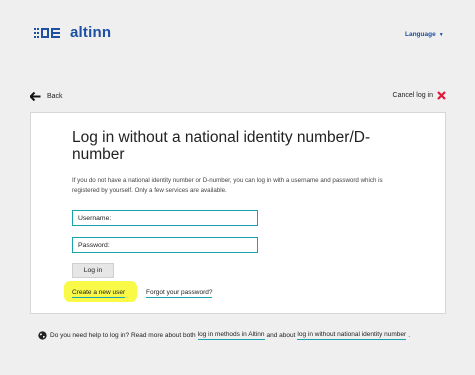 Image resolution: width=475 pixels, height=375 pixels. Describe the element at coordinates (91, 32) in the screenshot. I see `logo-text: altinn` at that location.